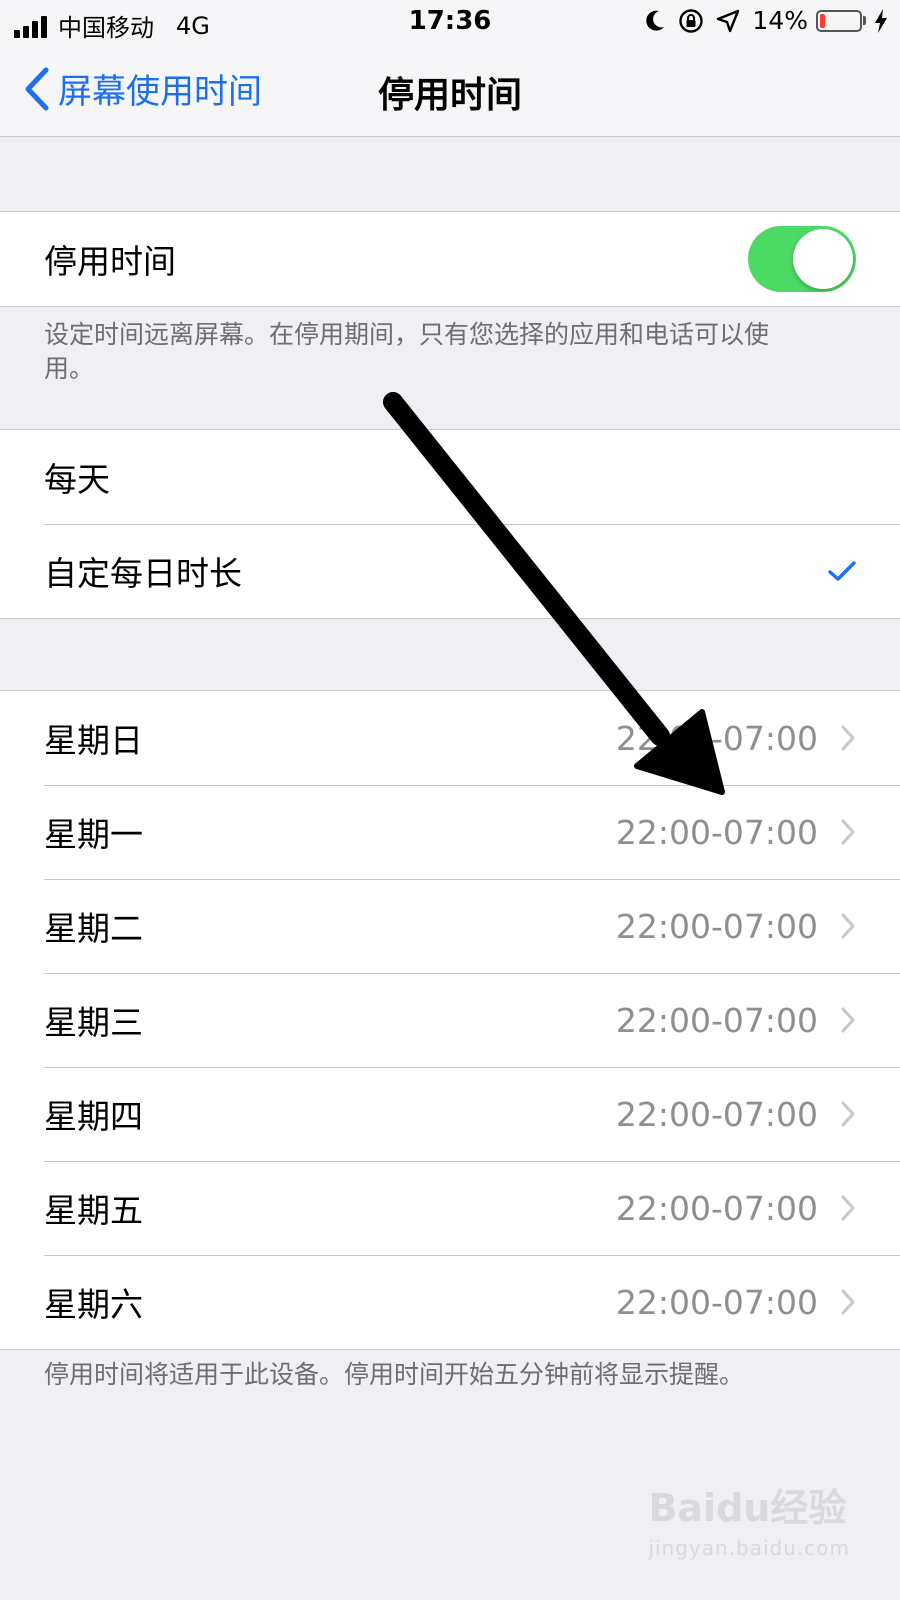  I want to click on day-row-sunday: 星期日 22:00-07:00, so click(450, 738).